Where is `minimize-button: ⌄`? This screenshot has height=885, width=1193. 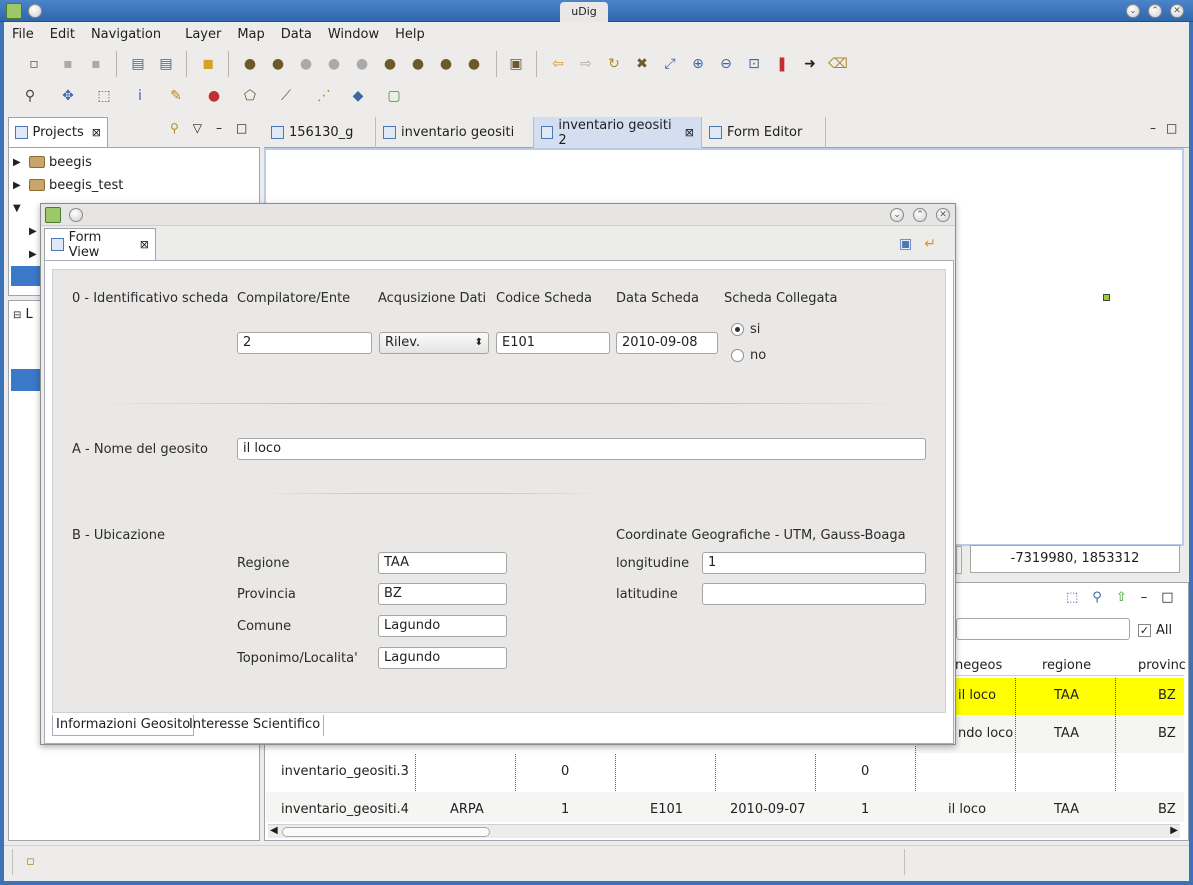 minimize-button: ⌄ is located at coordinates (1133, 11).